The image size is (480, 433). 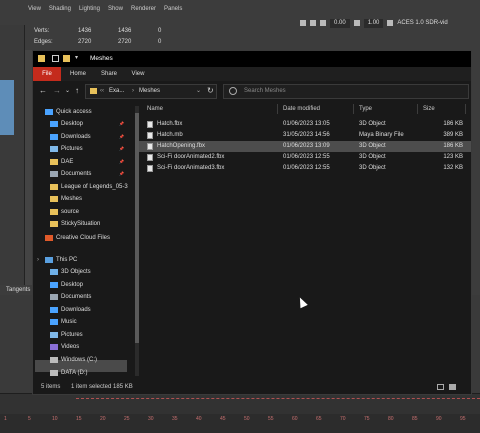 What do you see at coordinates (83, 285) in the screenshot?
I see `nav-item: Desktop` at bounding box center [83, 285].